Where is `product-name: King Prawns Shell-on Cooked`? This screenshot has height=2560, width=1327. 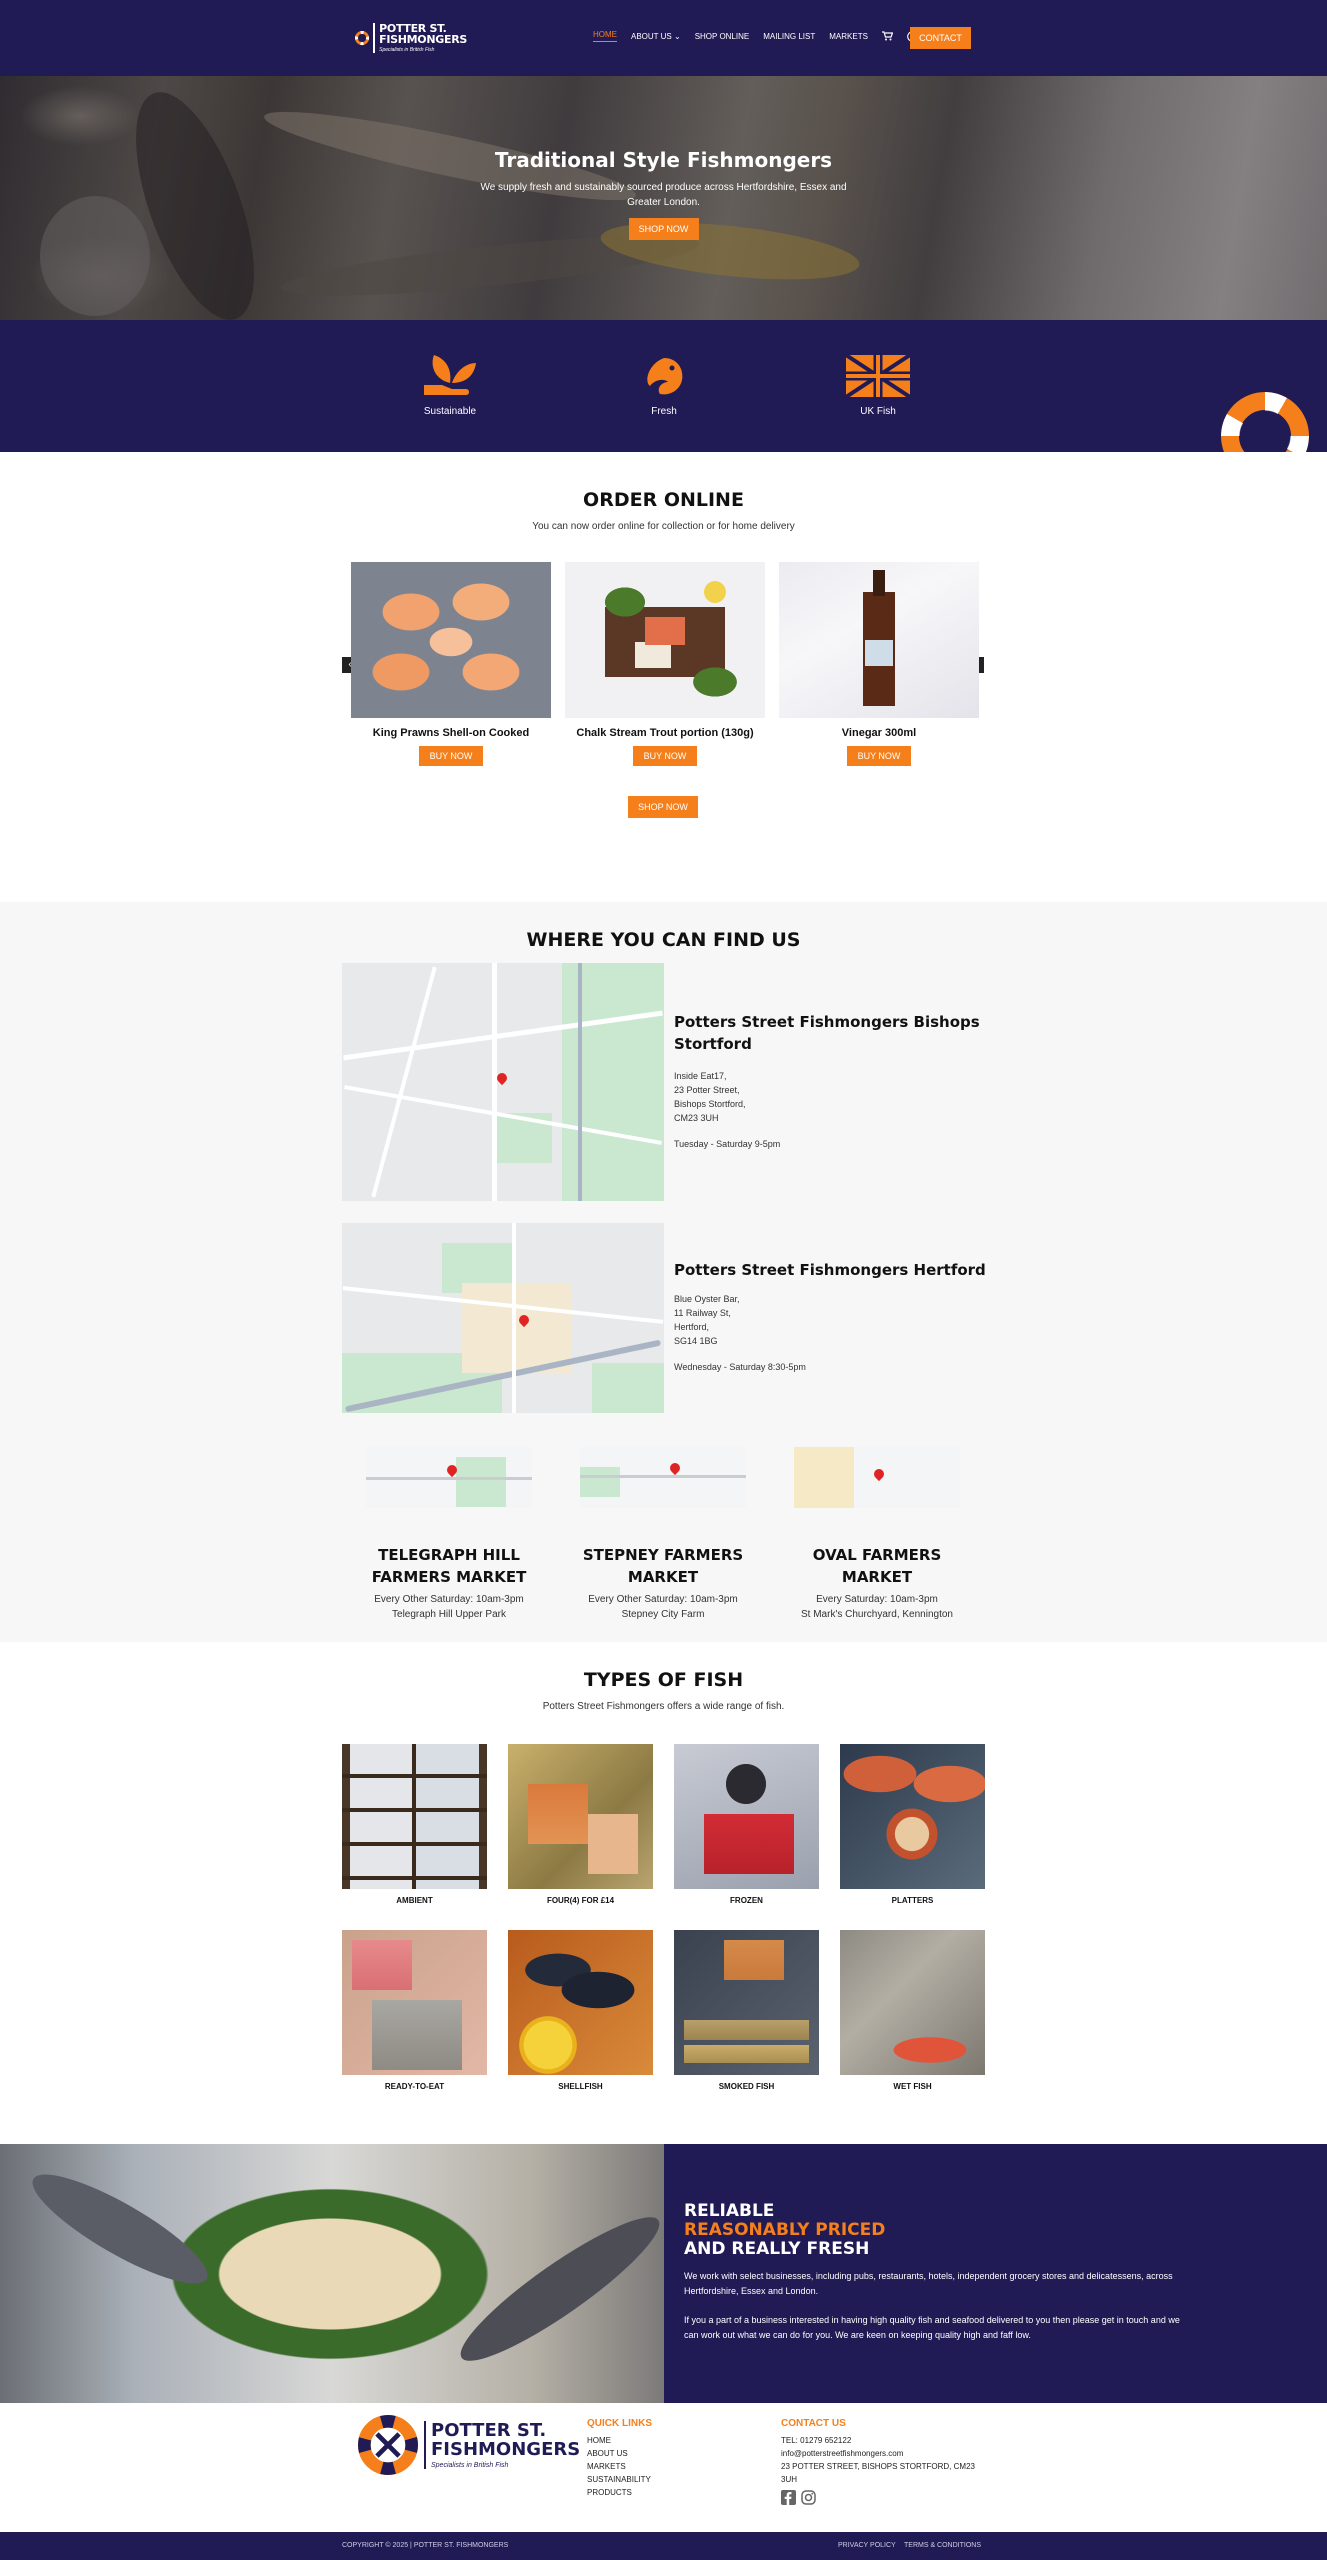
product-name: King Prawns Shell-on Cooked is located at coordinates (451, 733).